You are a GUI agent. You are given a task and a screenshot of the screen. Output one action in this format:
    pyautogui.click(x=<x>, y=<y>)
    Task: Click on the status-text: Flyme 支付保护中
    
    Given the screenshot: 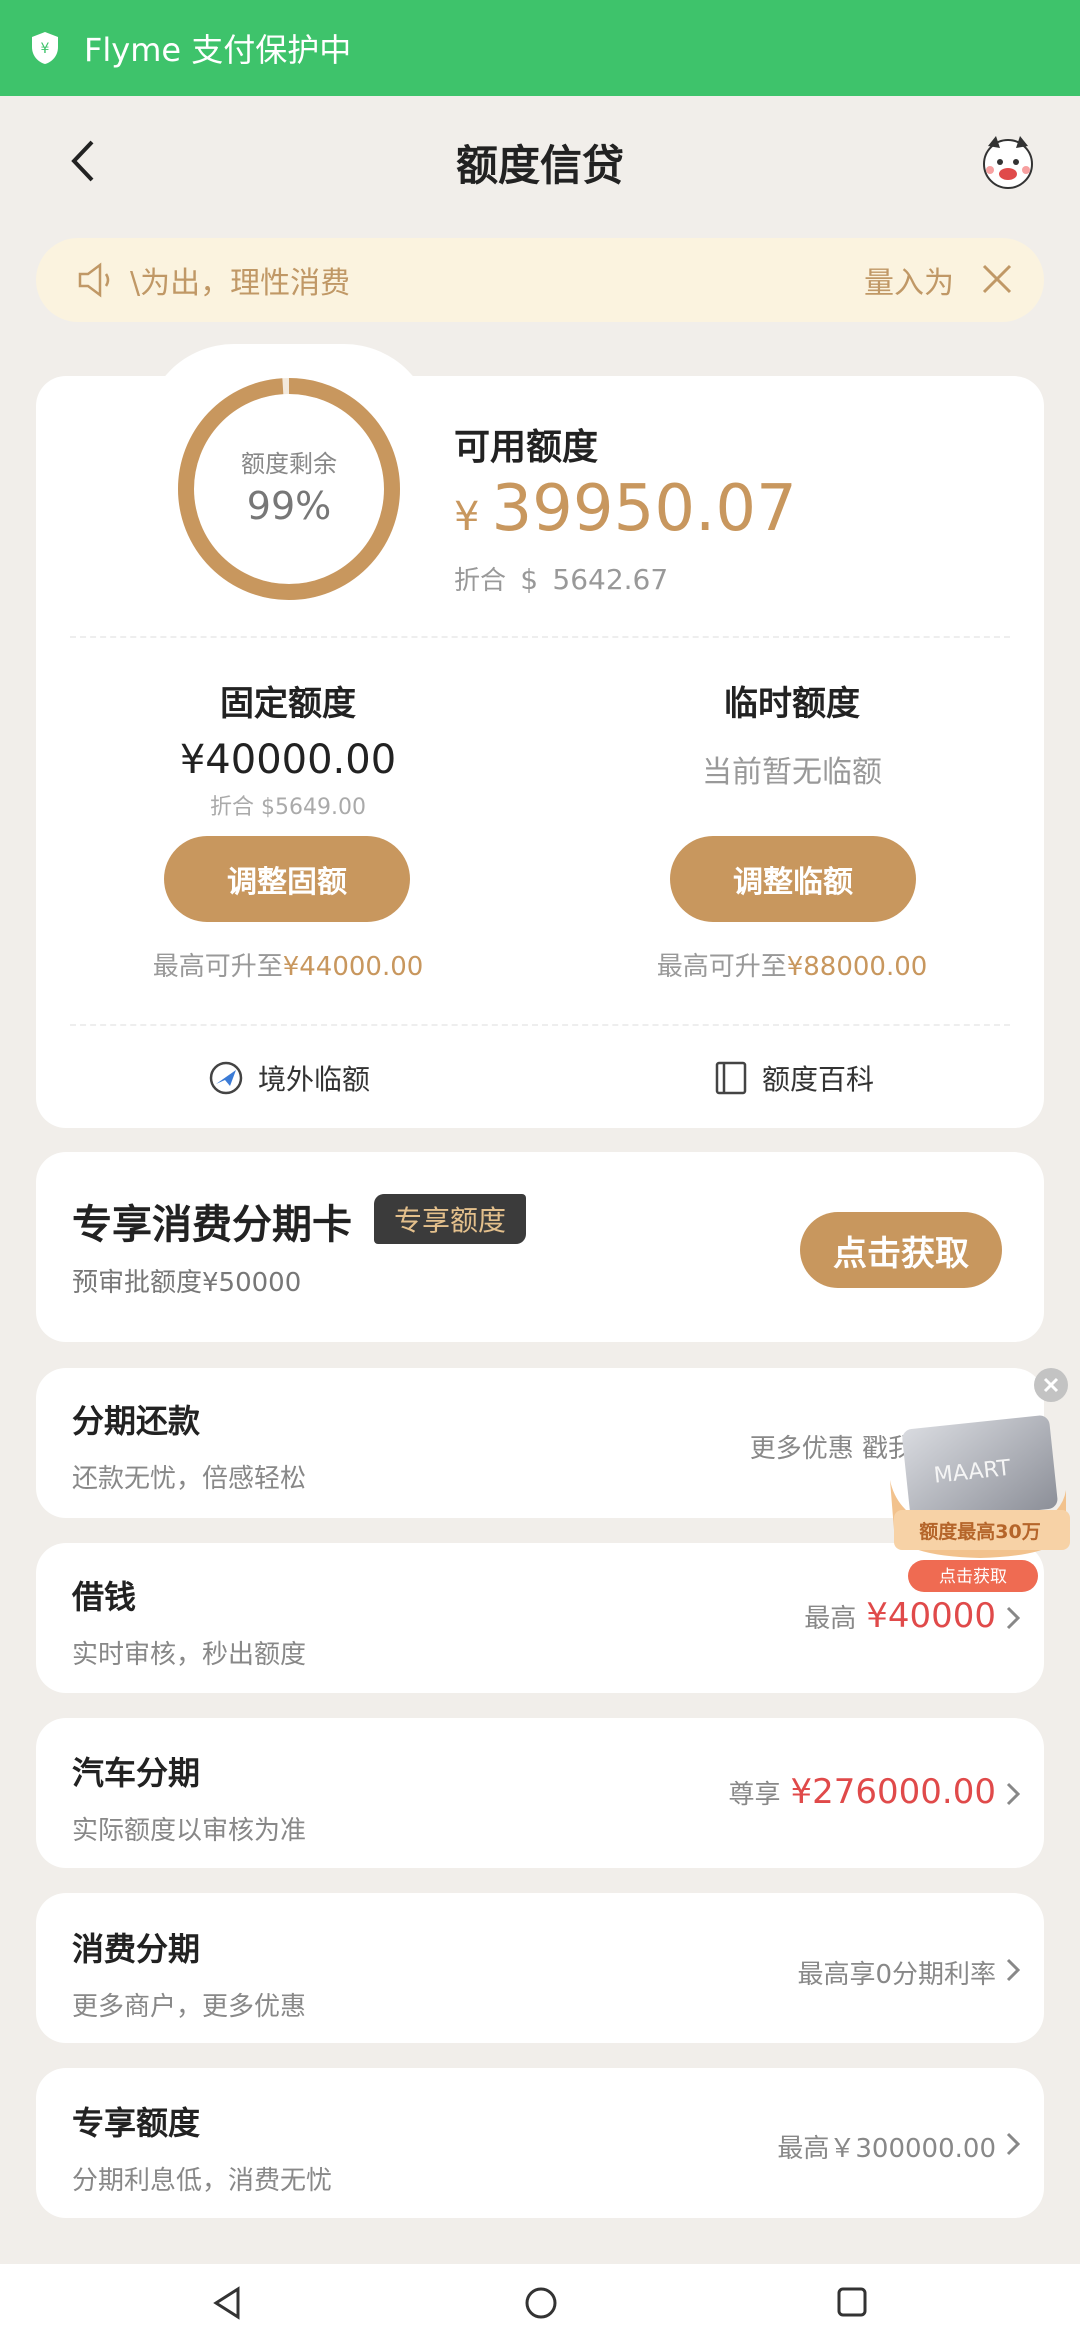 What is the action you would take?
    pyautogui.click(x=218, y=50)
    